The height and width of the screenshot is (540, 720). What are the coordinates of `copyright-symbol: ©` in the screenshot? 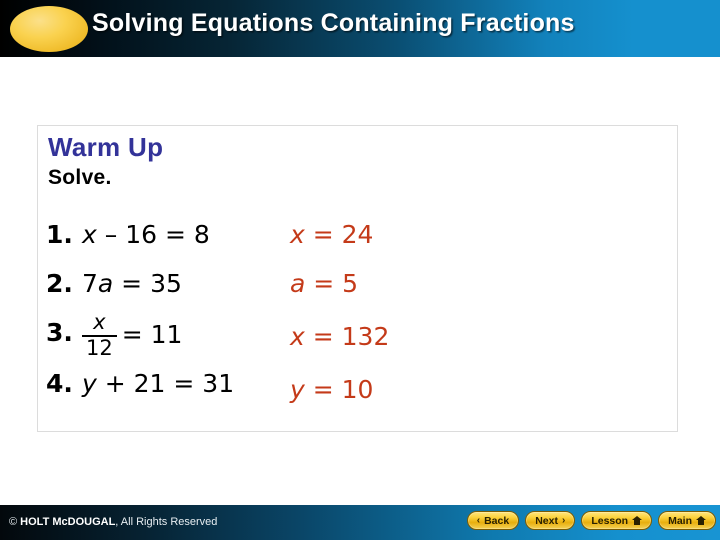 It's located at (13, 522).